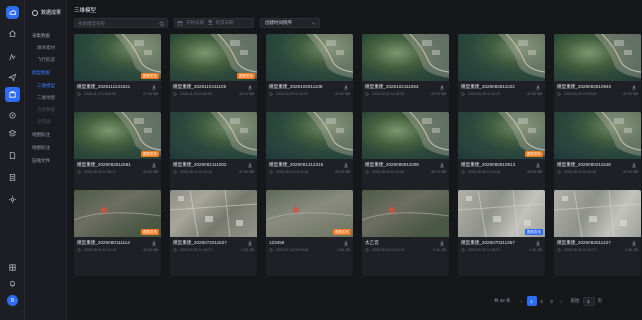 The image size is (642, 320). I want to click on pagination-next-button: ›, so click(562, 301).